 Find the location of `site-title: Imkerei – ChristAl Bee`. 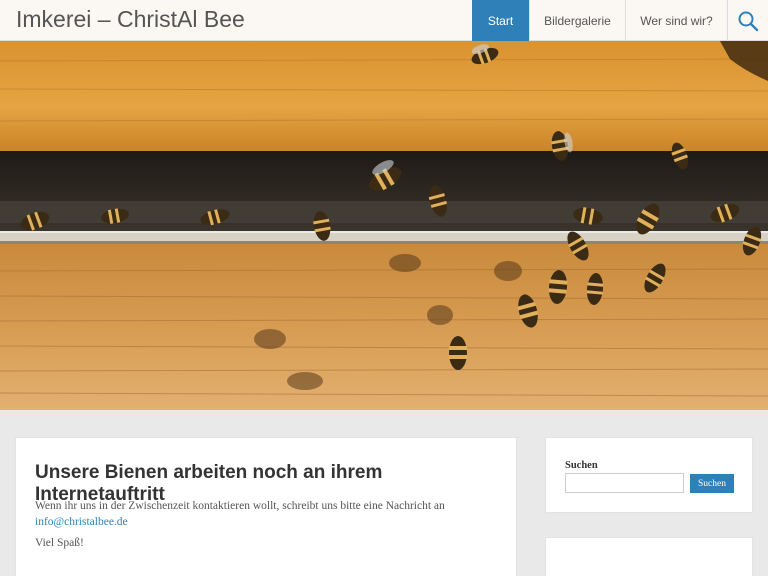

site-title: Imkerei – ChristAl Bee is located at coordinates (130, 19).